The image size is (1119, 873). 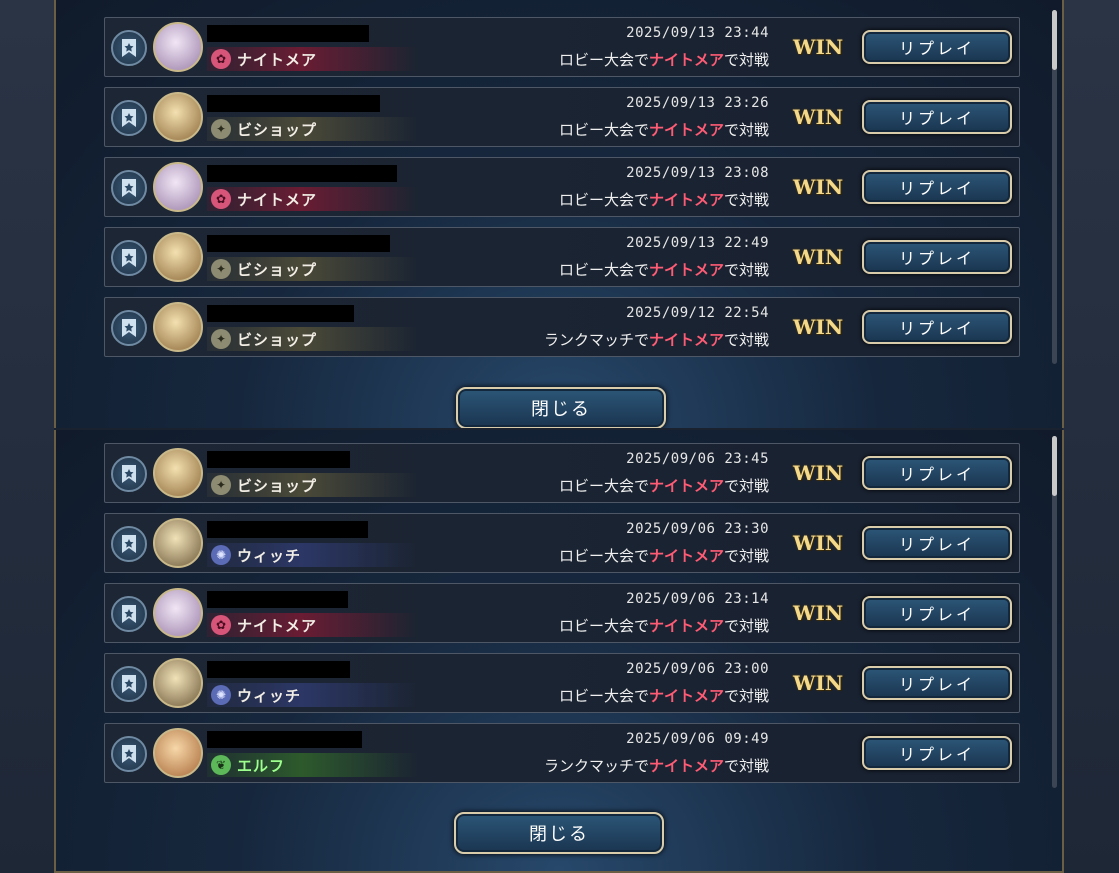 What do you see at coordinates (588, 340) in the screenshot?
I see `match-mode: ランクマッチ` at bounding box center [588, 340].